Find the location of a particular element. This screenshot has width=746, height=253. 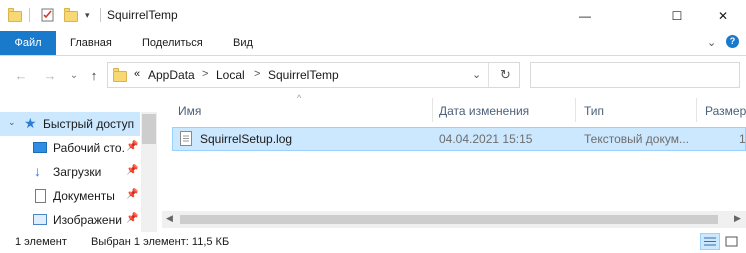

new-folder-icon is located at coordinates (71, 15).